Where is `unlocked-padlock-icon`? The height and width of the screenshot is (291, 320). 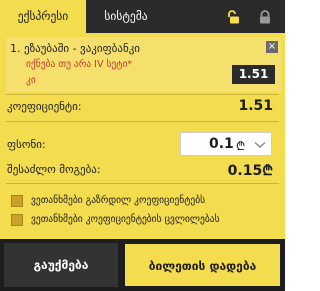 unlocked-padlock-icon is located at coordinates (233, 17).